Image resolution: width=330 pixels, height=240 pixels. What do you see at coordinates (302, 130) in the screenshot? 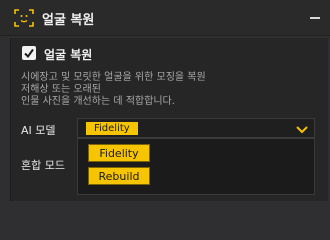
I see `chevron-down-icon` at bounding box center [302, 130].